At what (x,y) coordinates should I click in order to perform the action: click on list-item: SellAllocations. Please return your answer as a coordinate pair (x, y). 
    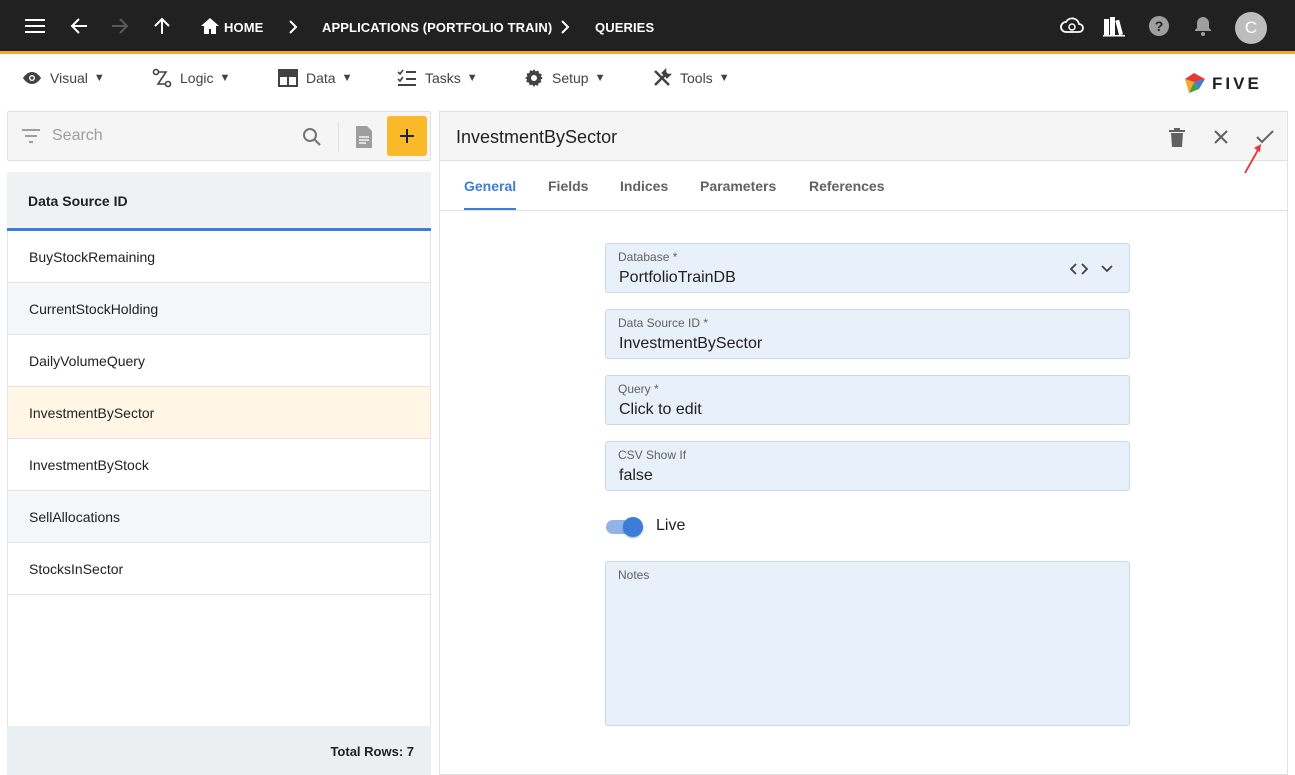
    Looking at the image, I should click on (219, 517).